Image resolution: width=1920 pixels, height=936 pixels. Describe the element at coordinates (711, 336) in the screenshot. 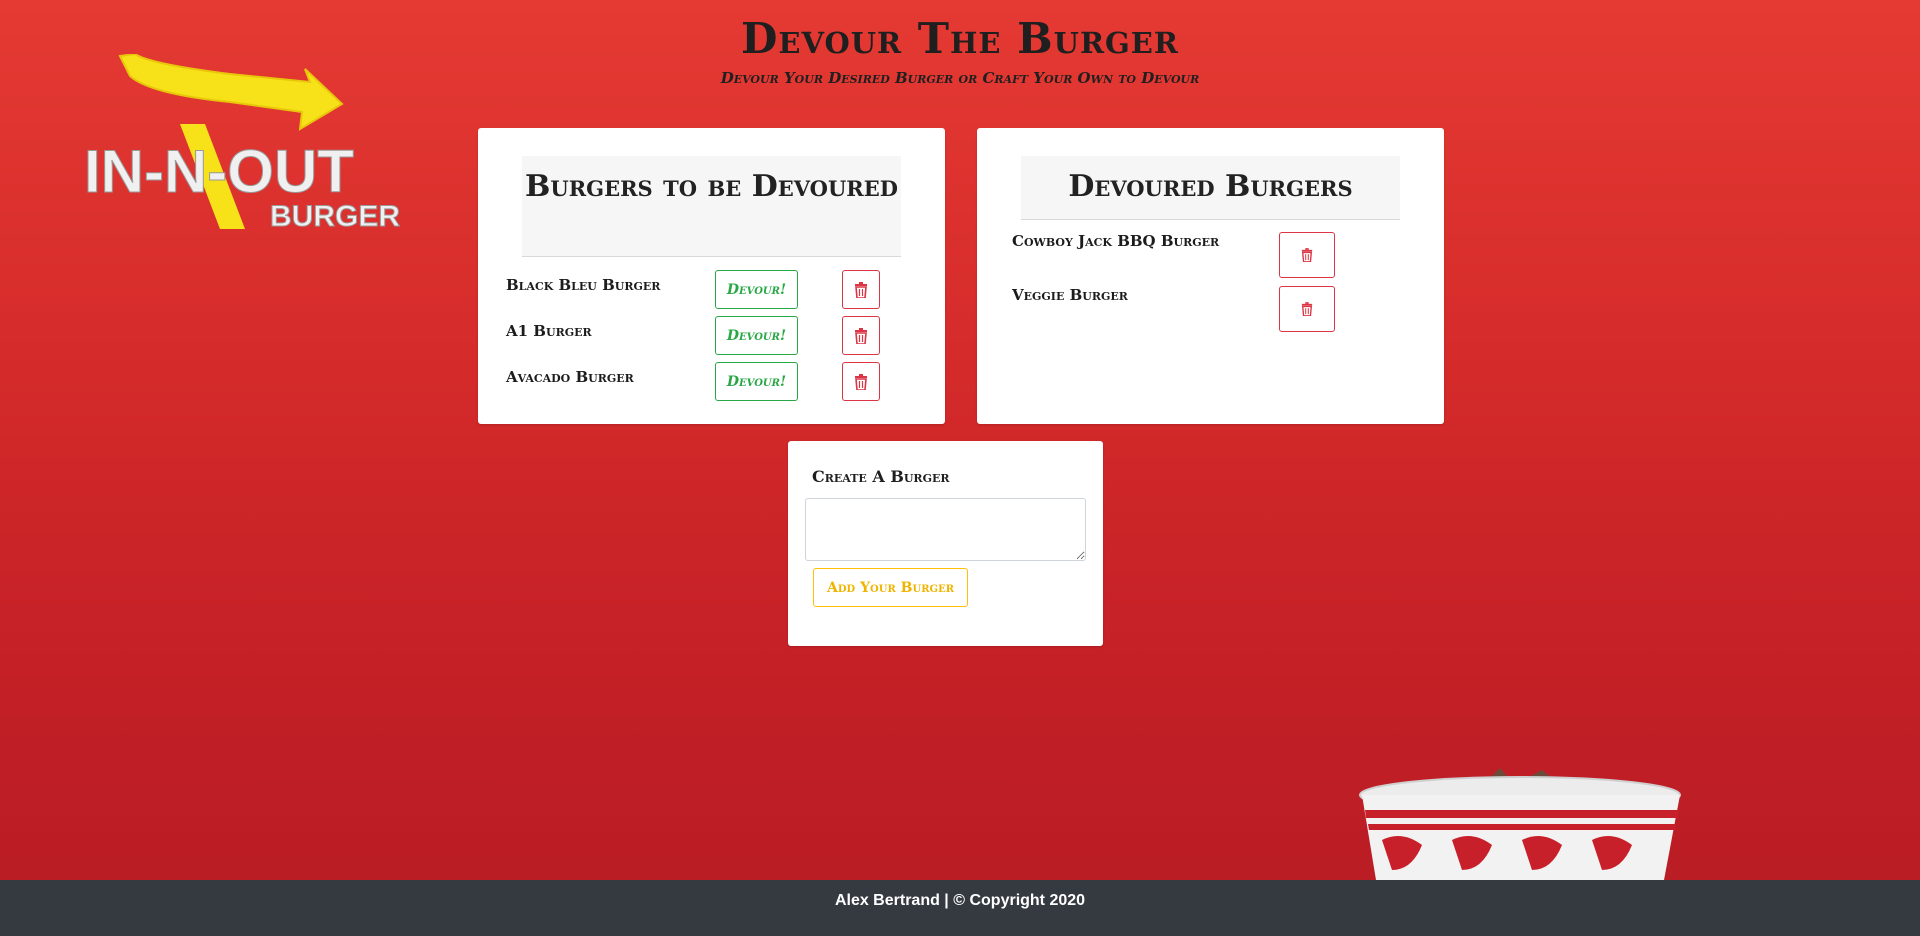

I see `list-item: A1 Burger Devour!` at that location.